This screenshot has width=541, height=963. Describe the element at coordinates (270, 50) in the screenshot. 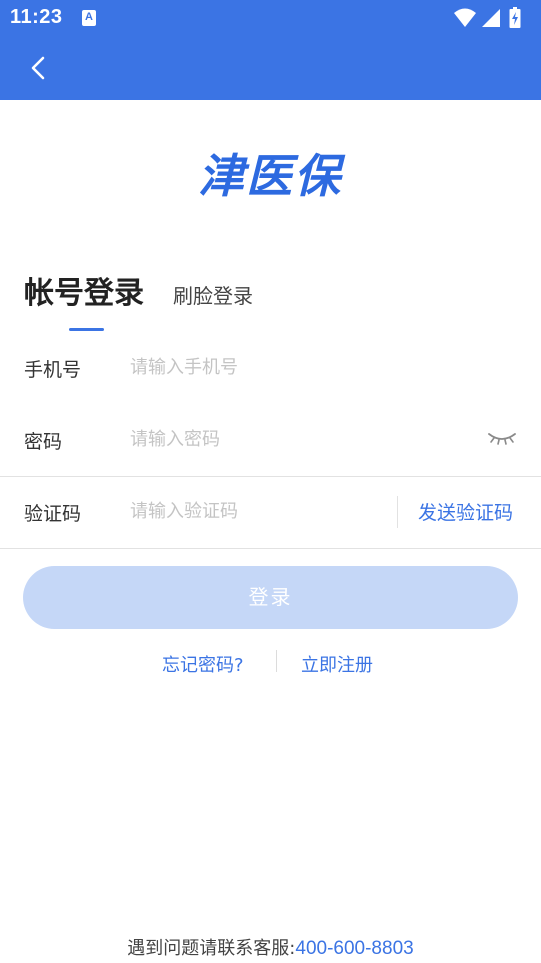

I see `app-header: 11:23 A` at that location.